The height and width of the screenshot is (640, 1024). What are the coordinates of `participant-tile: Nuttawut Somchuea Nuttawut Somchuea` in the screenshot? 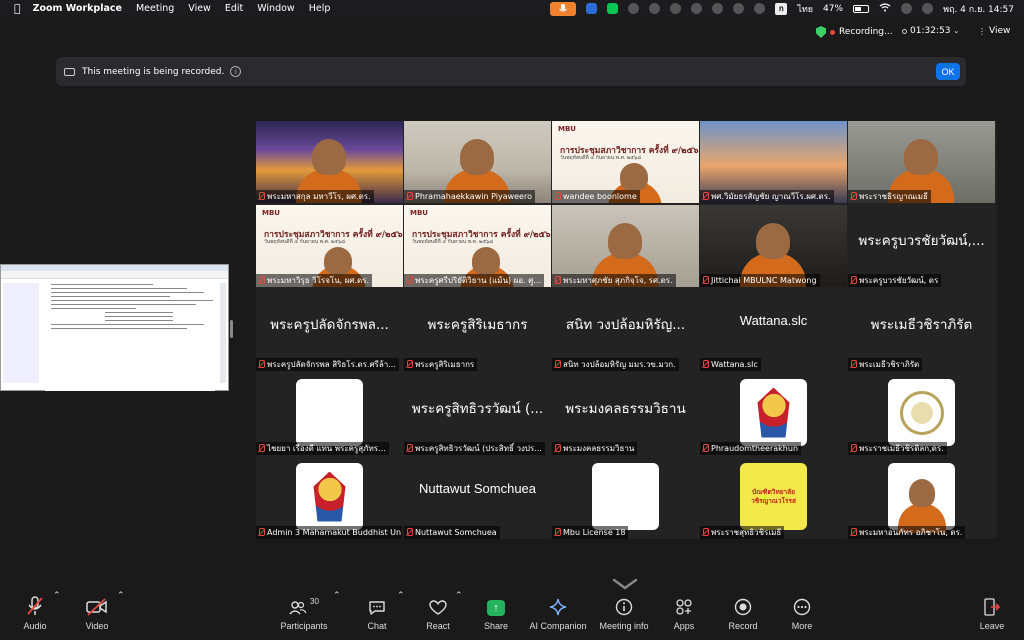 It's located at (477, 498).